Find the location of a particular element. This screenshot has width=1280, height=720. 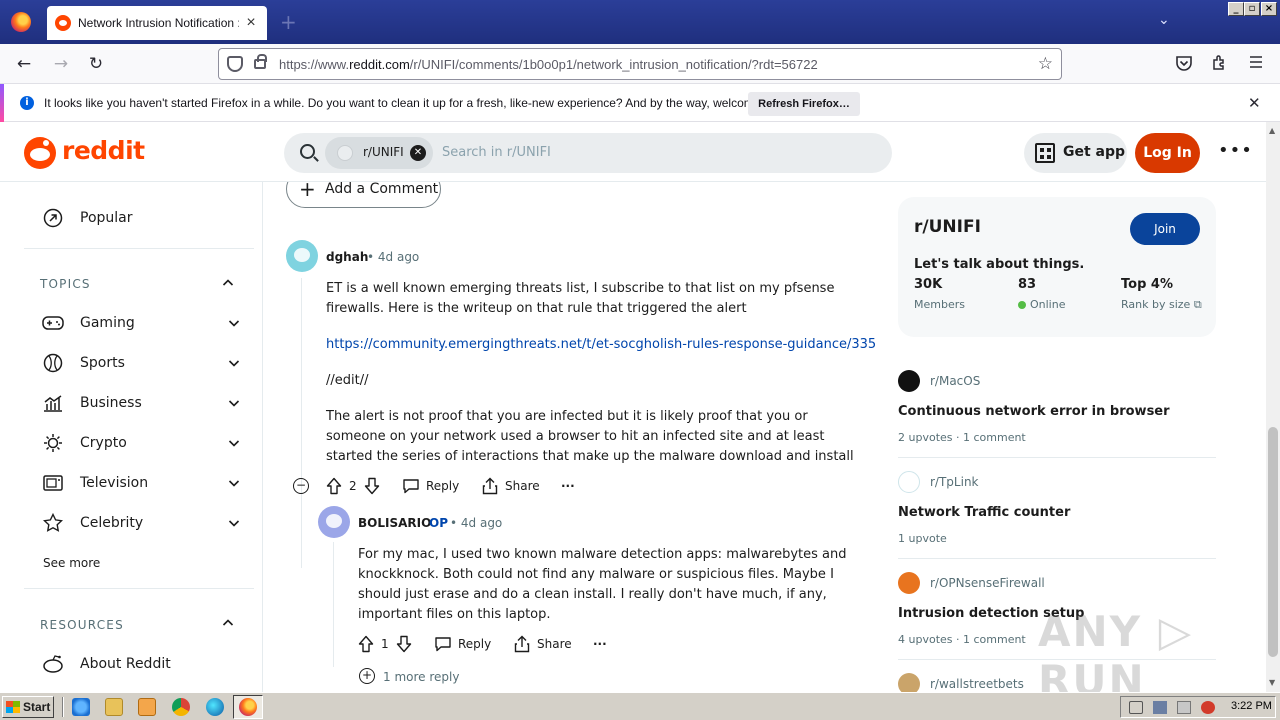

related-post-subreddit: r/OPNsenseFirewall is located at coordinates (987, 583).